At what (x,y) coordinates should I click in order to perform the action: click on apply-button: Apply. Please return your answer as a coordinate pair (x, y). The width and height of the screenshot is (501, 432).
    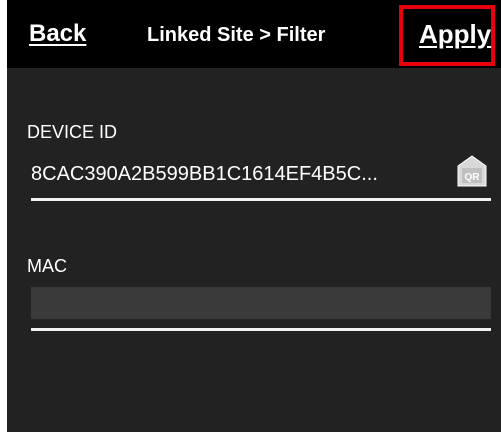
    Looking at the image, I should click on (455, 34).